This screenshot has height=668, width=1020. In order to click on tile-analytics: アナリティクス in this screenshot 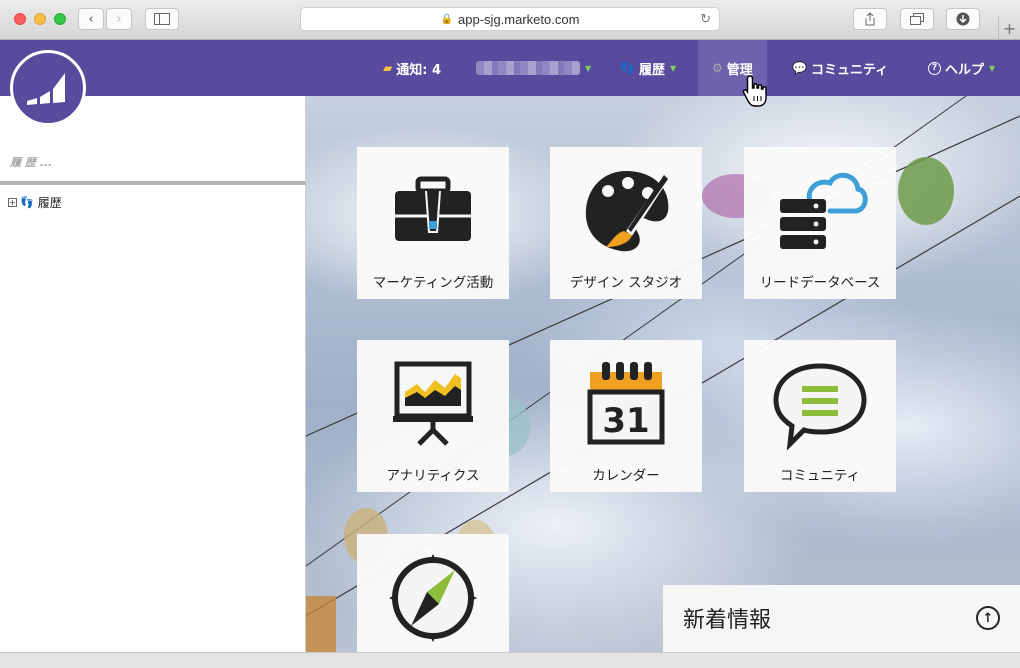, I will do `click(433, 416)`.